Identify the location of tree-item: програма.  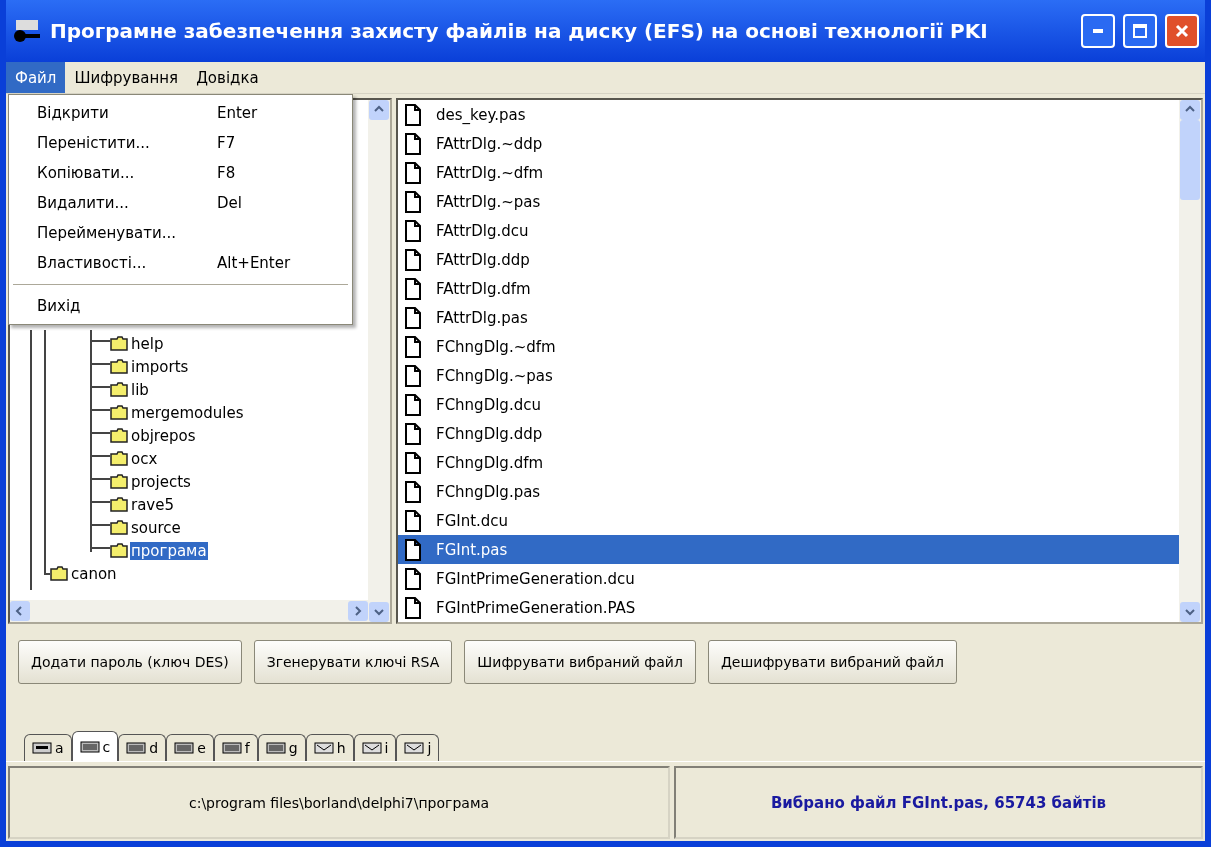
(169, 550).